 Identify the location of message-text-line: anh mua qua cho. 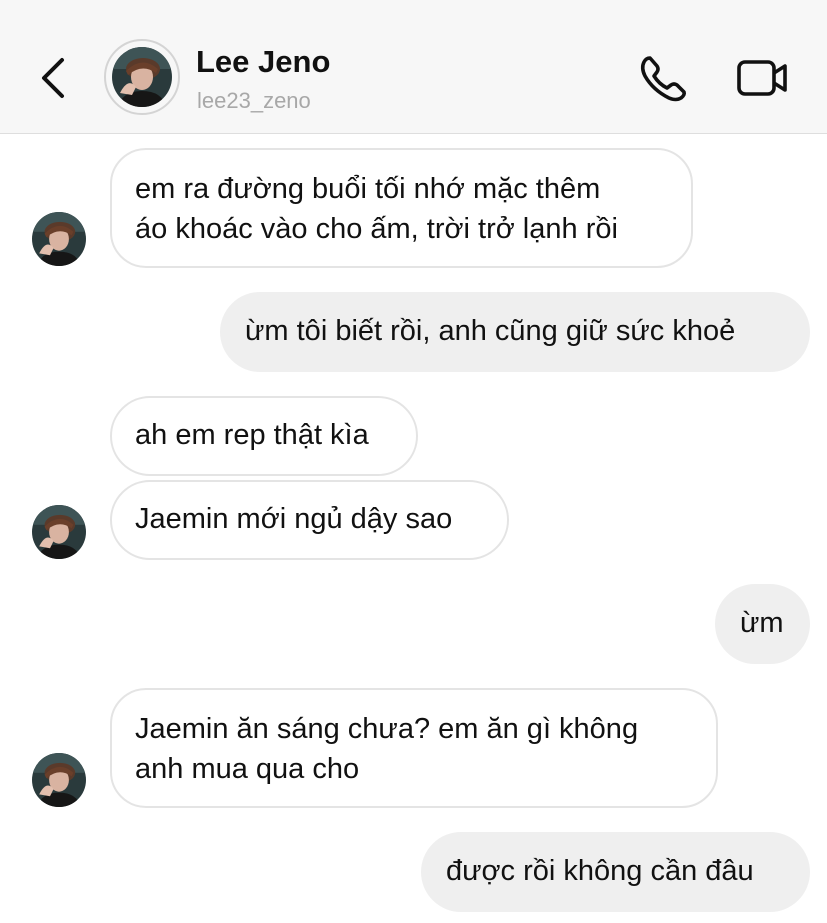
(247, 769).